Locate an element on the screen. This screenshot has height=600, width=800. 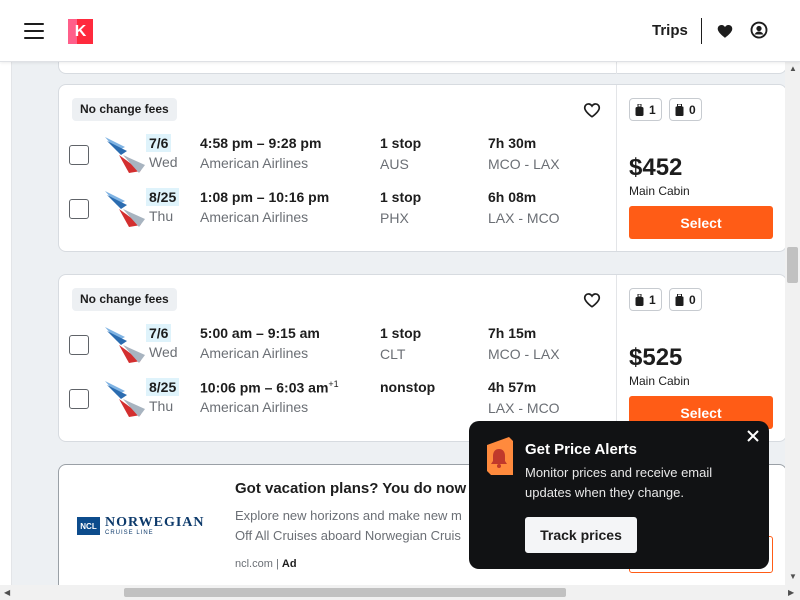
left-strip is located at coordinates (6, 323).